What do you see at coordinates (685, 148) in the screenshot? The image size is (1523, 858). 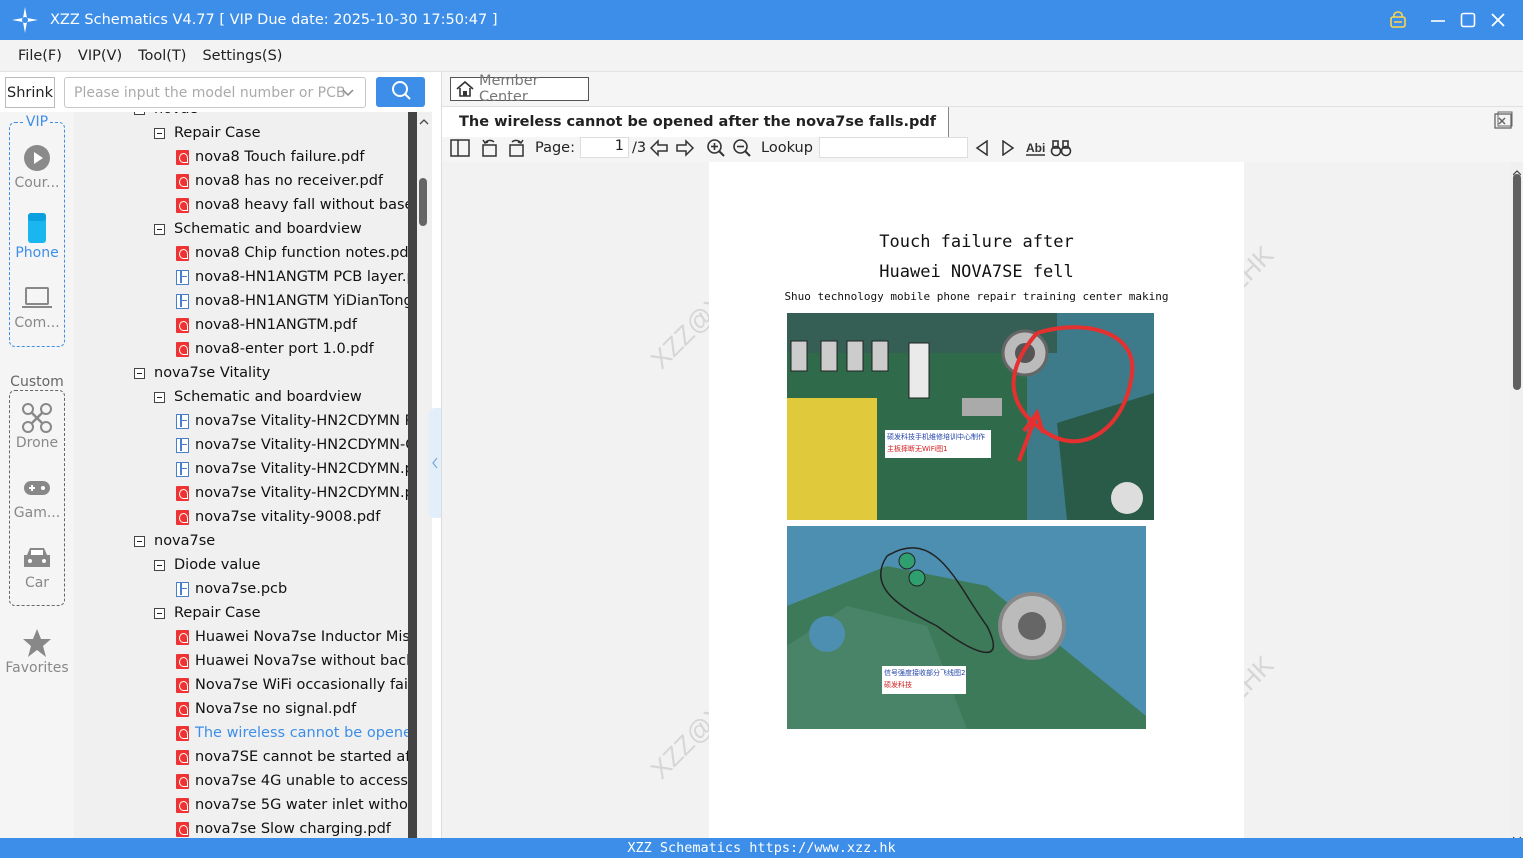 I see `next-page-icon` at bounding box center [685, 148].